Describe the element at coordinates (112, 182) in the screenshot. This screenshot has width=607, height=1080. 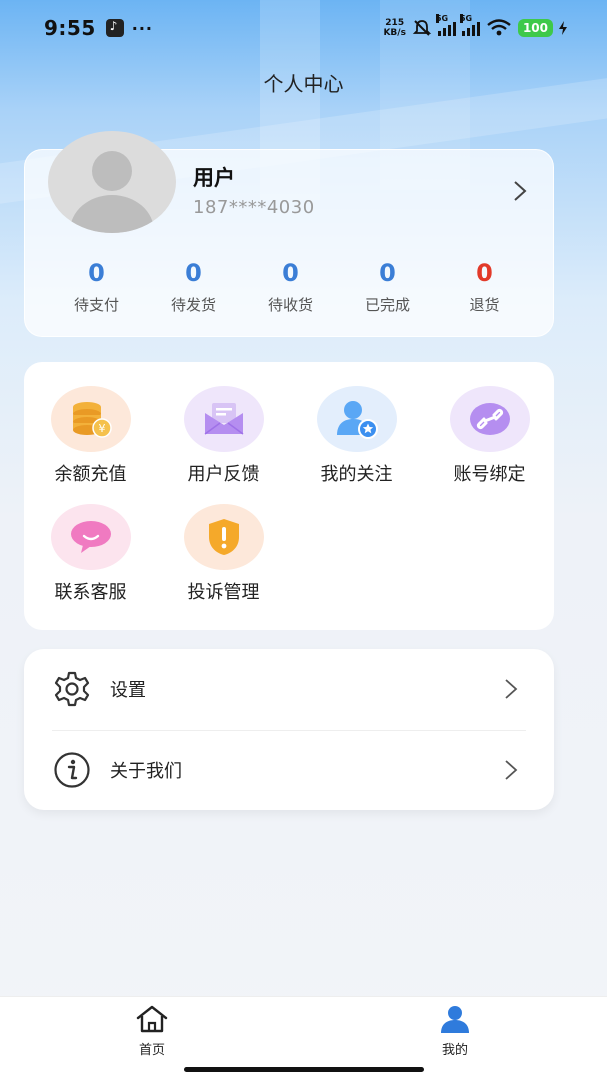
I see `avatar` at that location.